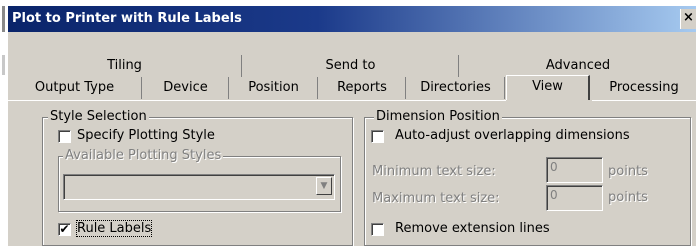 Image resolution: width=696 pixels, height=246 pixels. Describe the element at coordinates (127, 18) in the screenshot. I see `window-title: Plot to Printer with Rule Labels` at that location.